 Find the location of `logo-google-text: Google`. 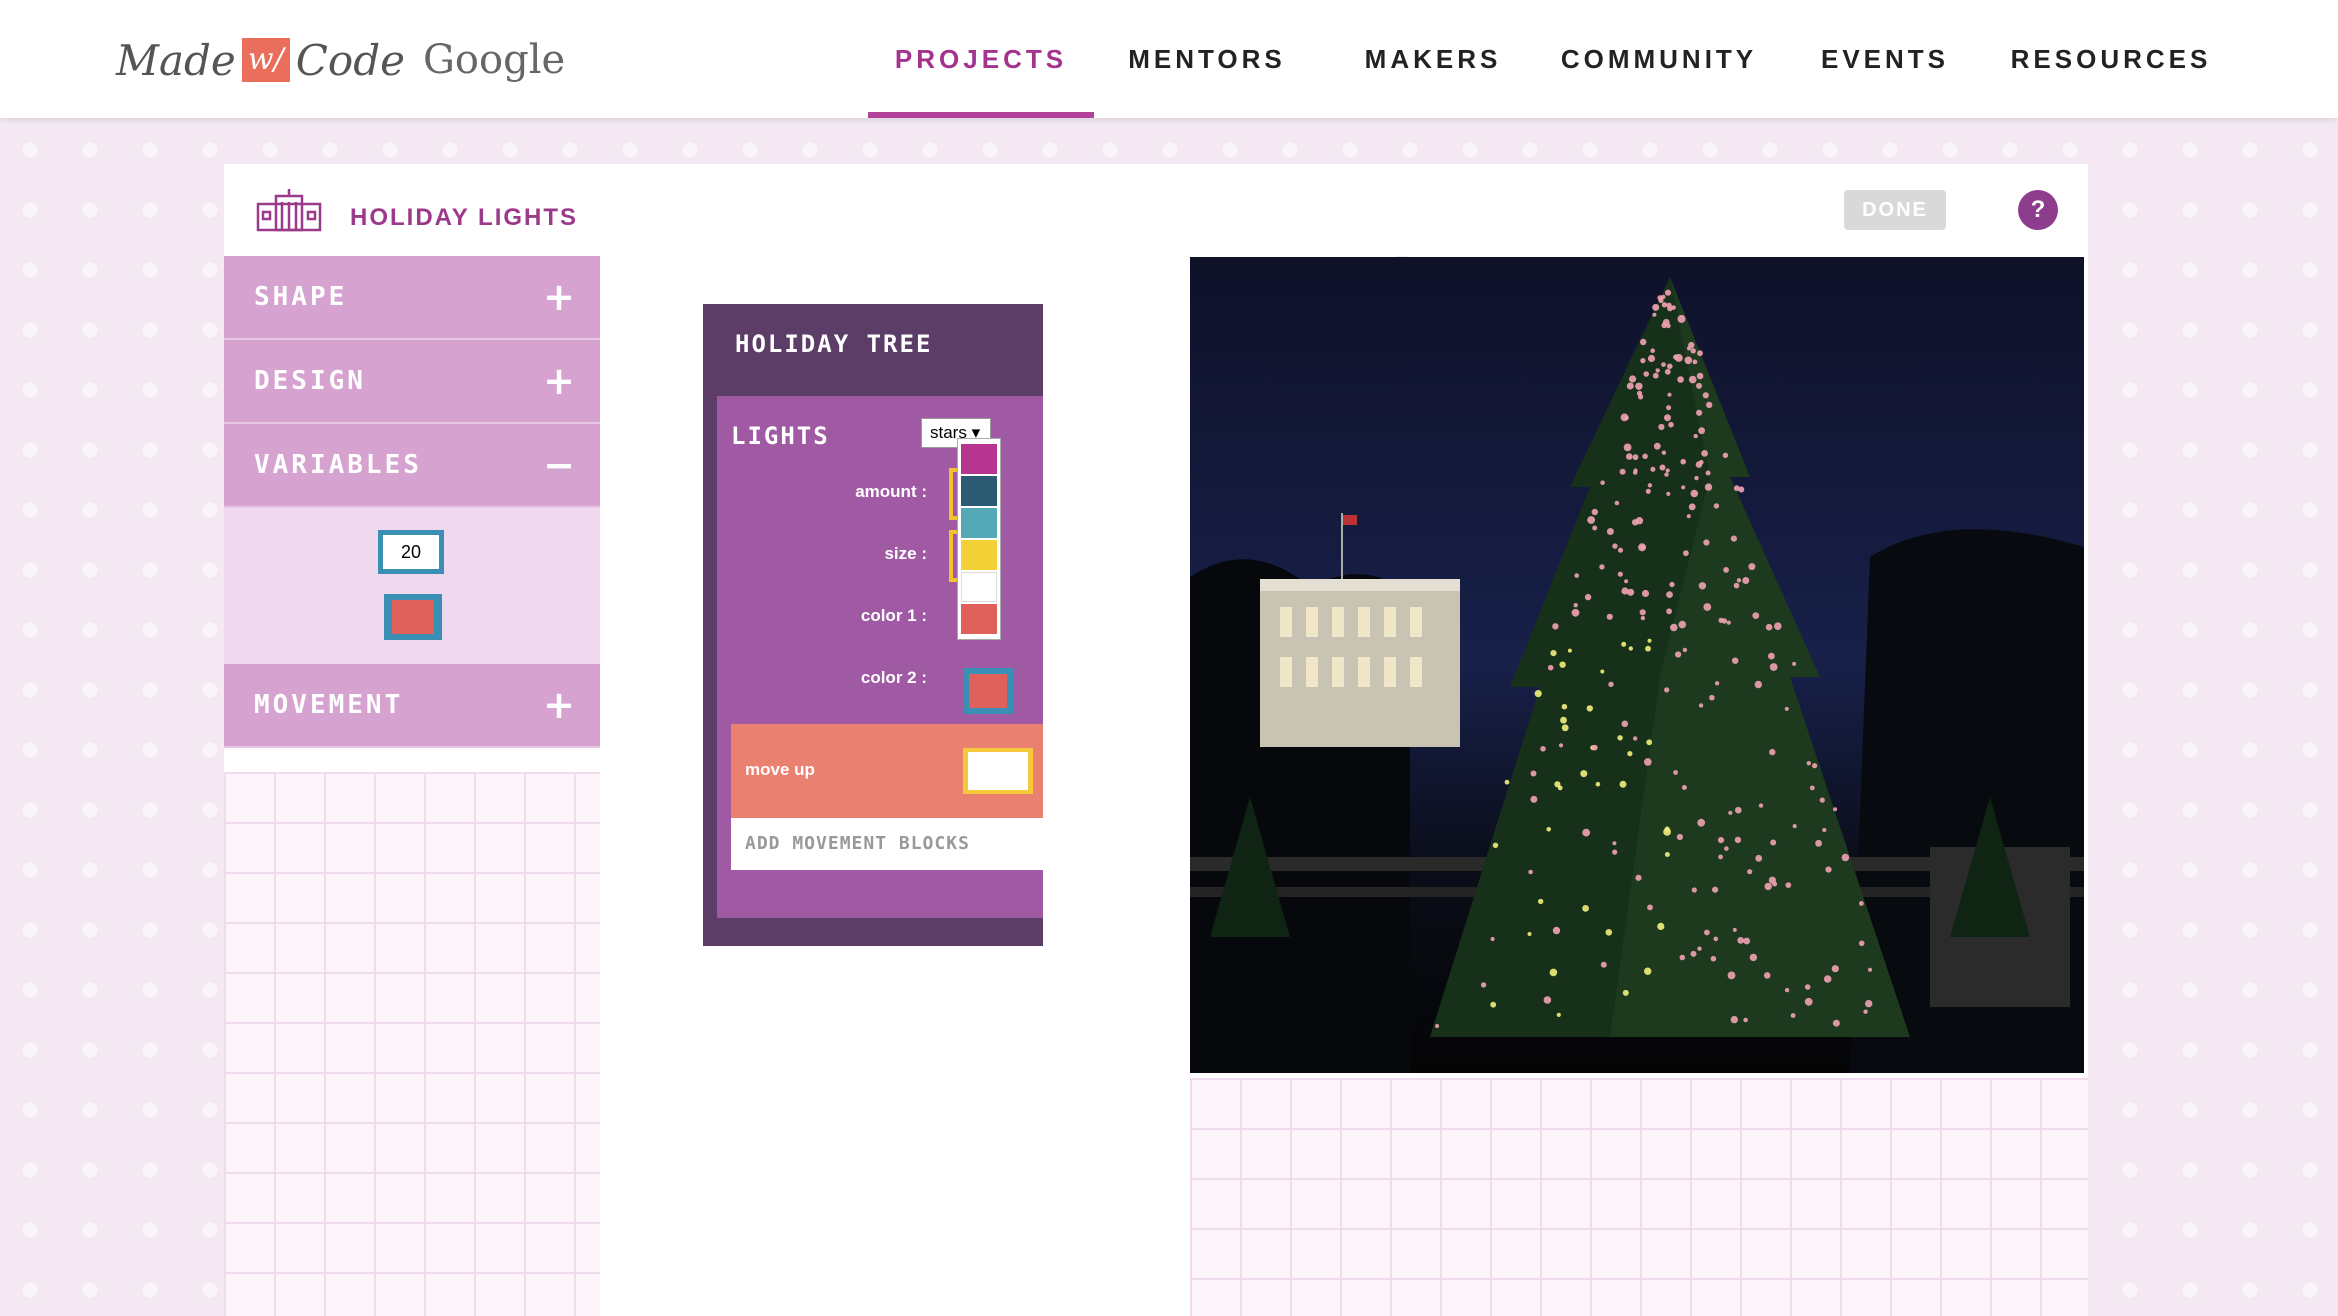

logo-google-text: Google is located at coordinates (494, 60).